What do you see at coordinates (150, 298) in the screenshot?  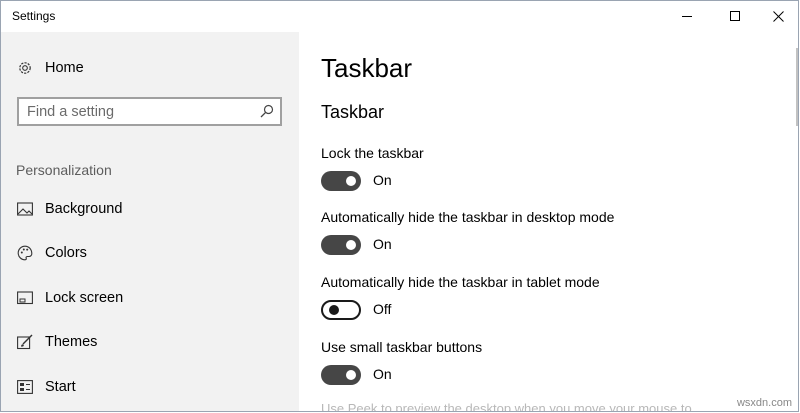 I see `sidebar-item-lock-screen: Lock screen` at bounding box center [150, 298].